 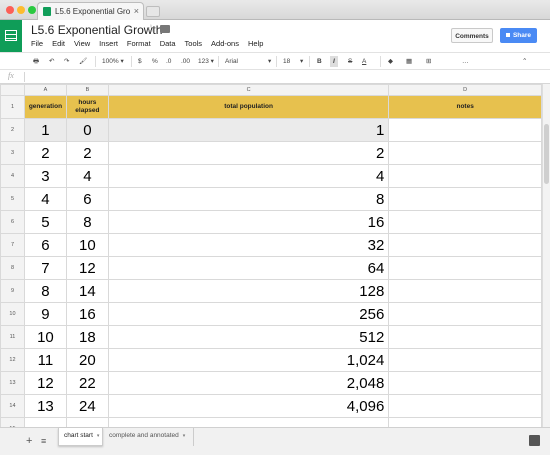 I want to click on cell-hours: 18, so click(x=87, y=337).